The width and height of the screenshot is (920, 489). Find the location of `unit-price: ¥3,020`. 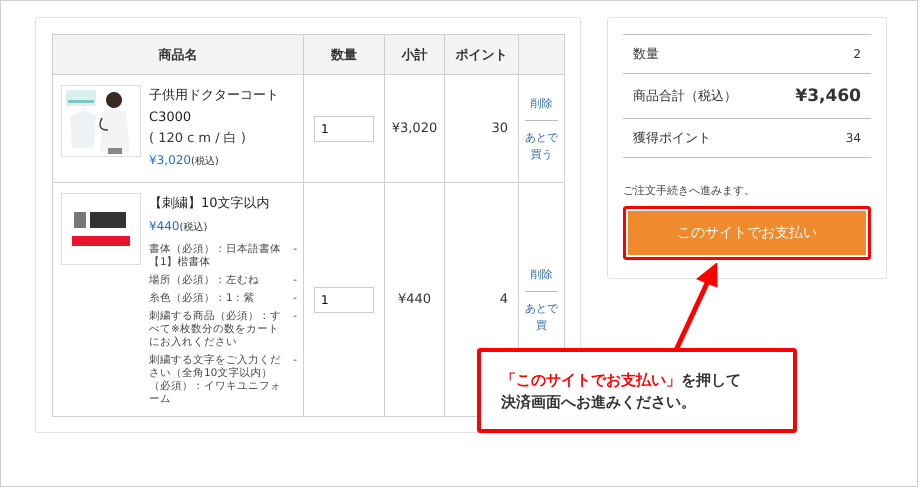

unit-price: ¥3,020 is located at coordinates (170, 160).